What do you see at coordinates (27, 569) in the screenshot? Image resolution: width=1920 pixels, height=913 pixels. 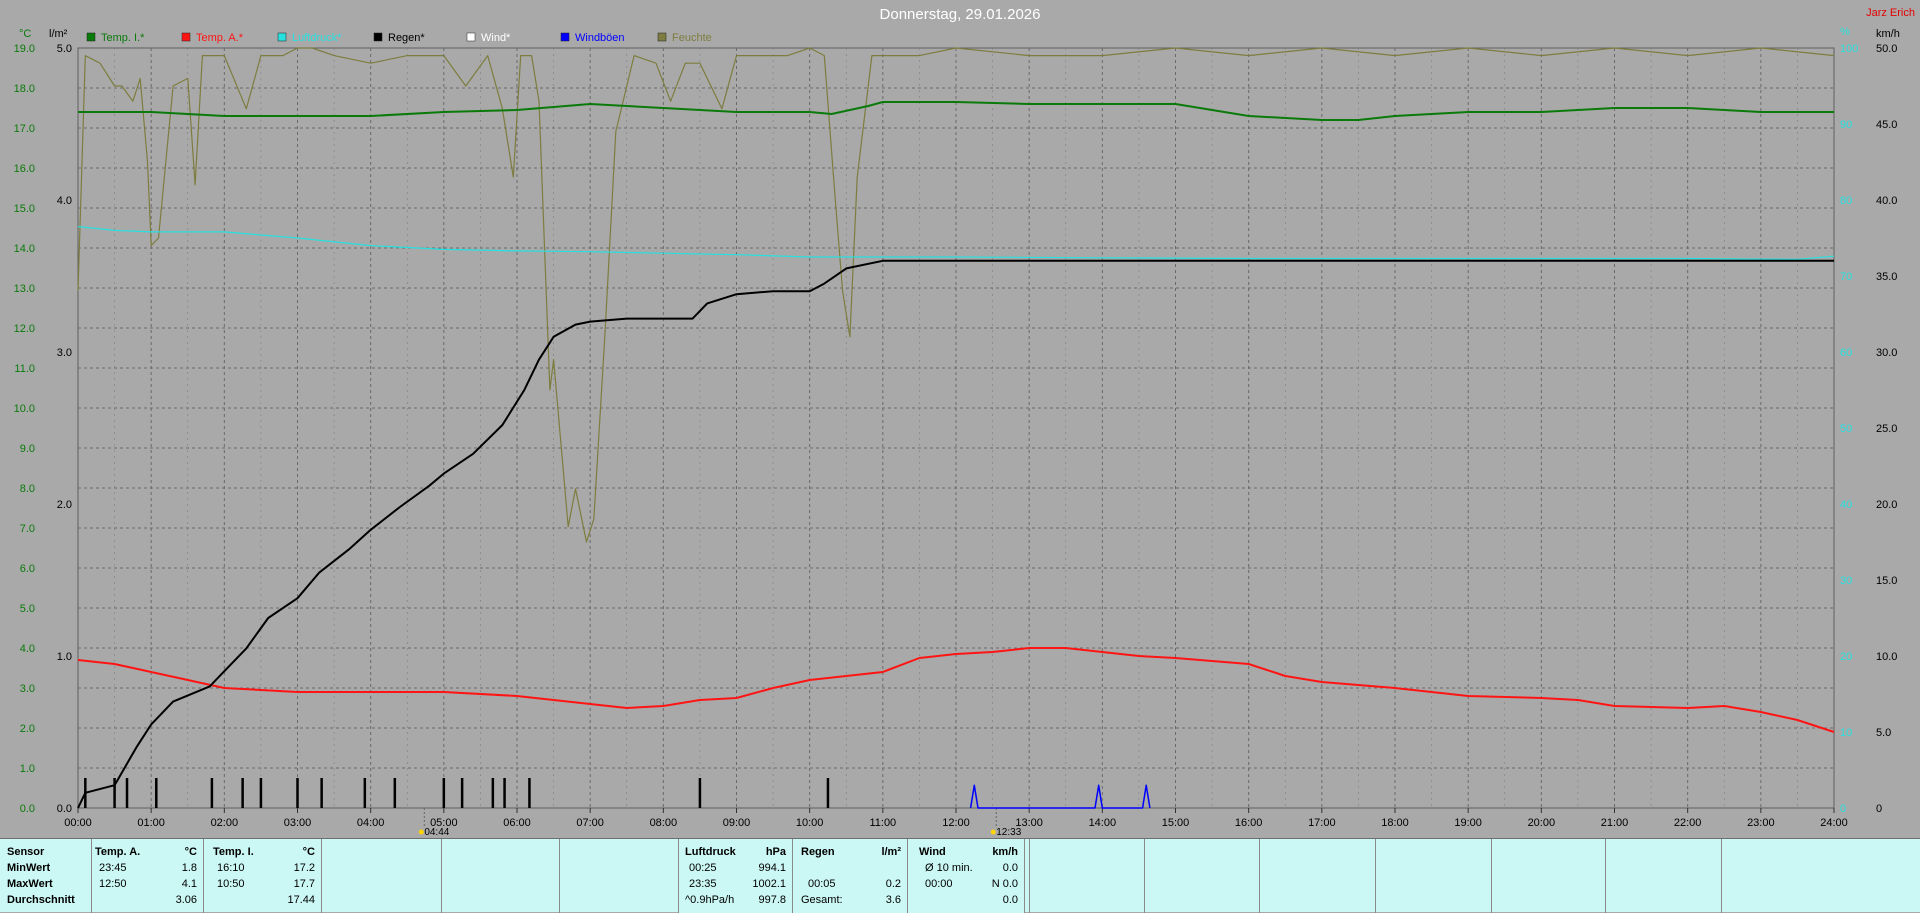 I see `temp-tick-label: 6.0` at bounding box center [27, 569].